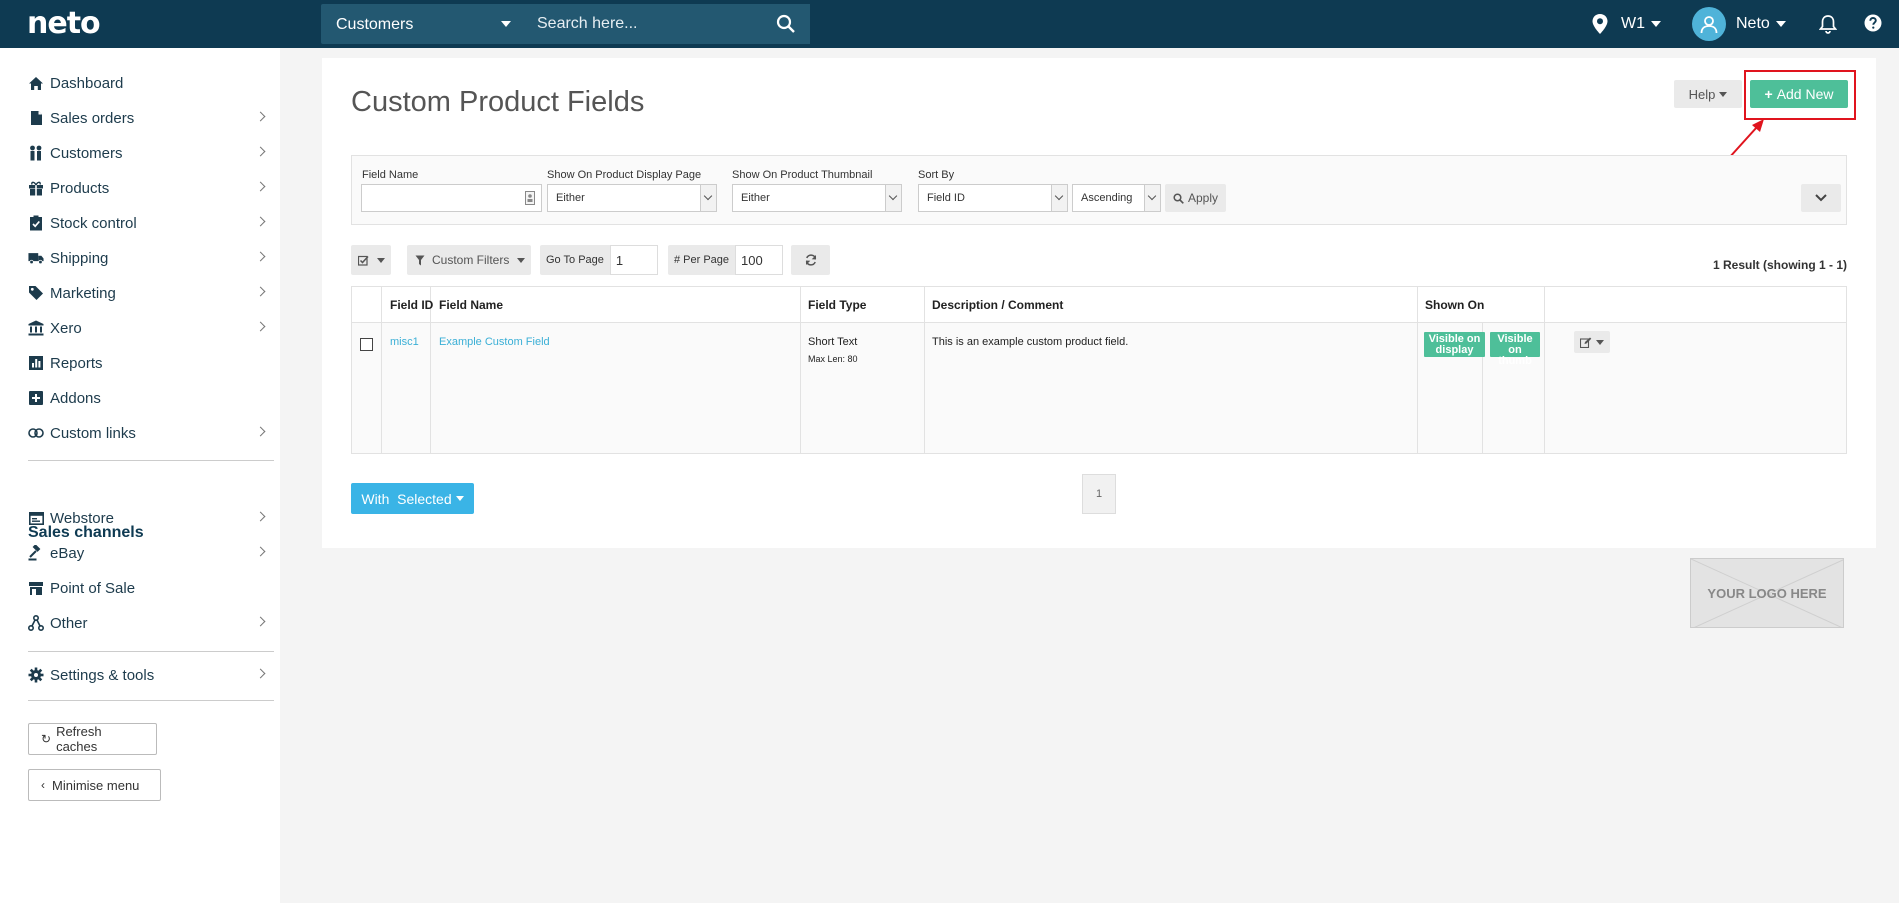 The height and width of the screenshot is (903, 1899). I want to click on expand-filters-button, so click(1821, 198).